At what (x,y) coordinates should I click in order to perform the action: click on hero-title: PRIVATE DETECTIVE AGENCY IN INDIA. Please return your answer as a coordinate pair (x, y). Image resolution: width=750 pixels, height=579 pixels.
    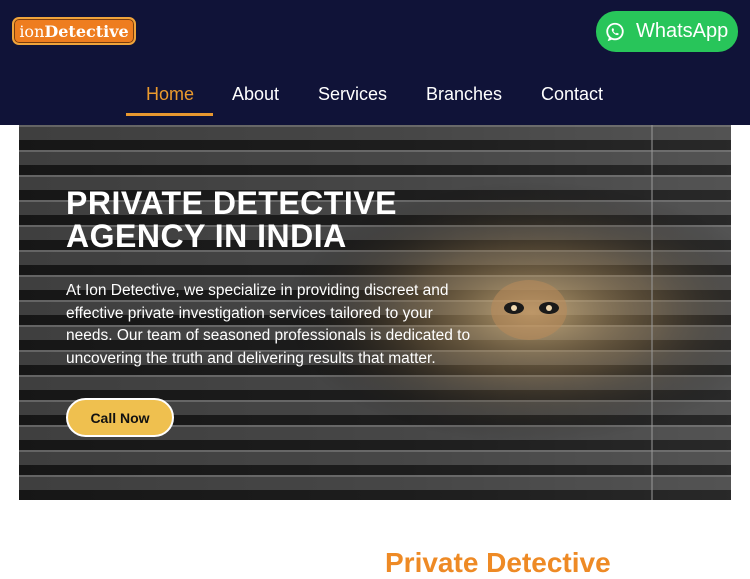
    Looking at the image, I should click on (276, 220).